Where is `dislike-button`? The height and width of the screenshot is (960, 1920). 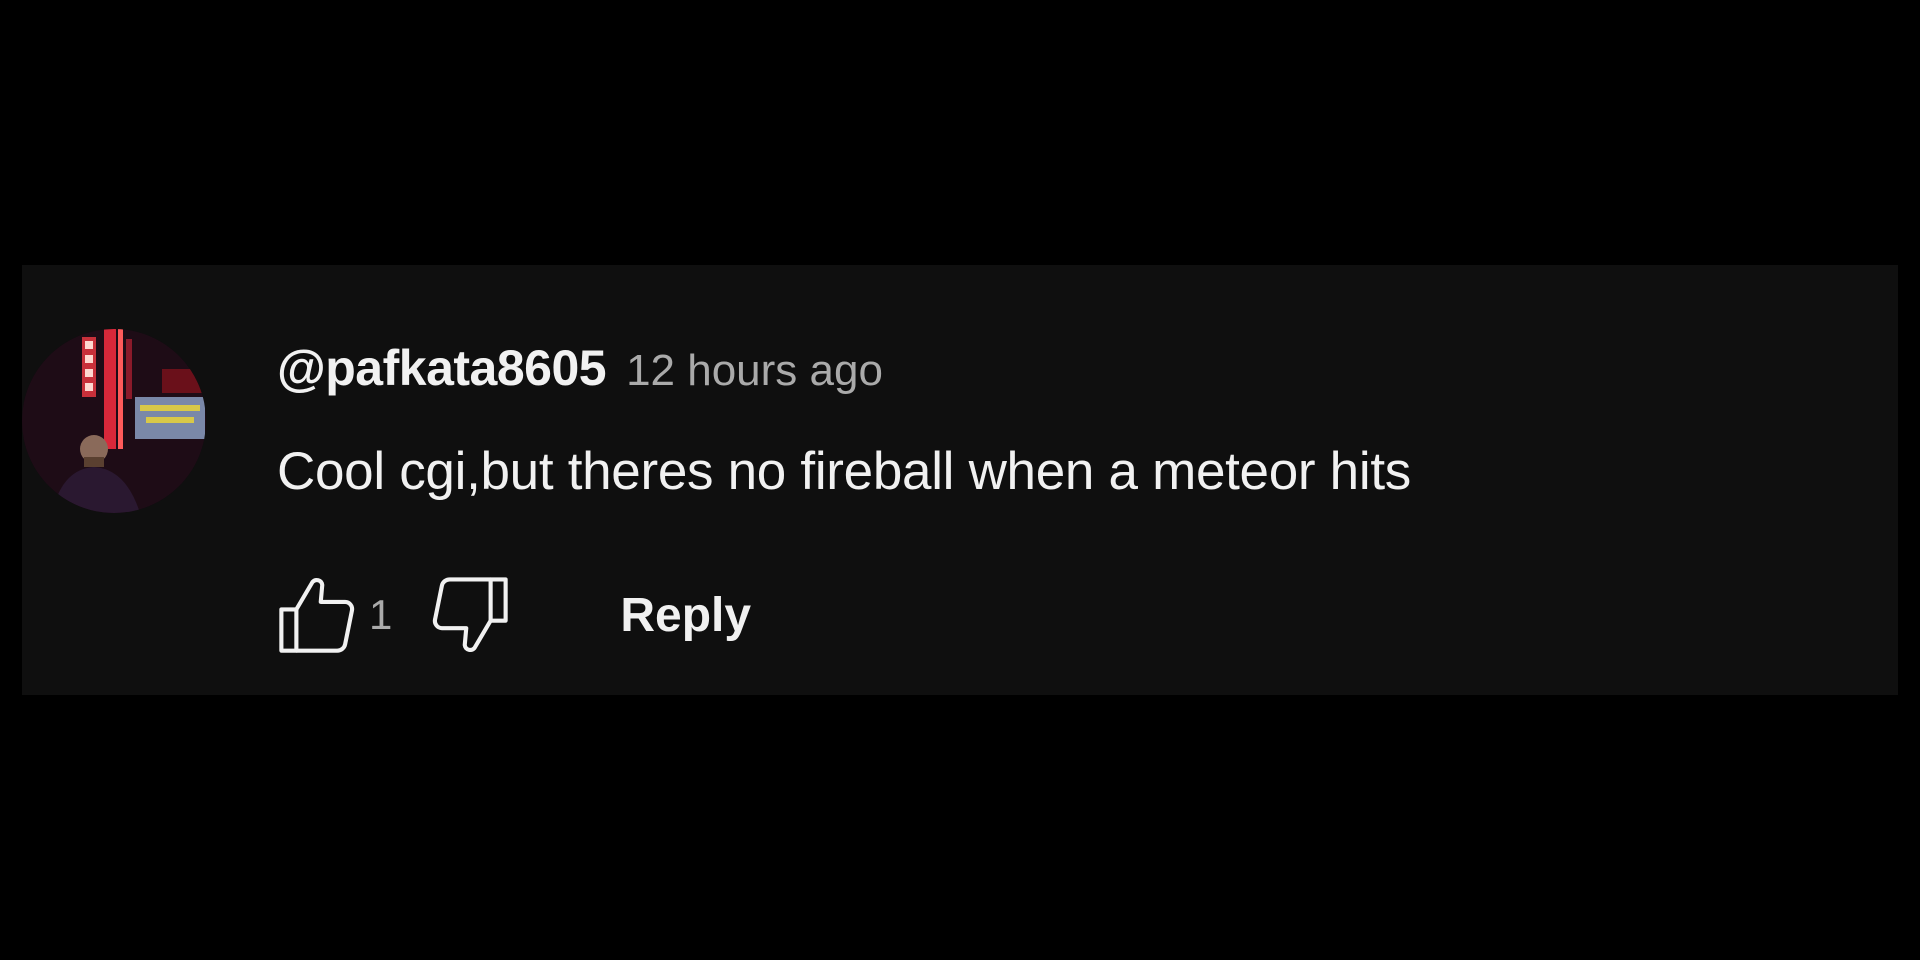
dislike-button is located at coordinates (470, 615).